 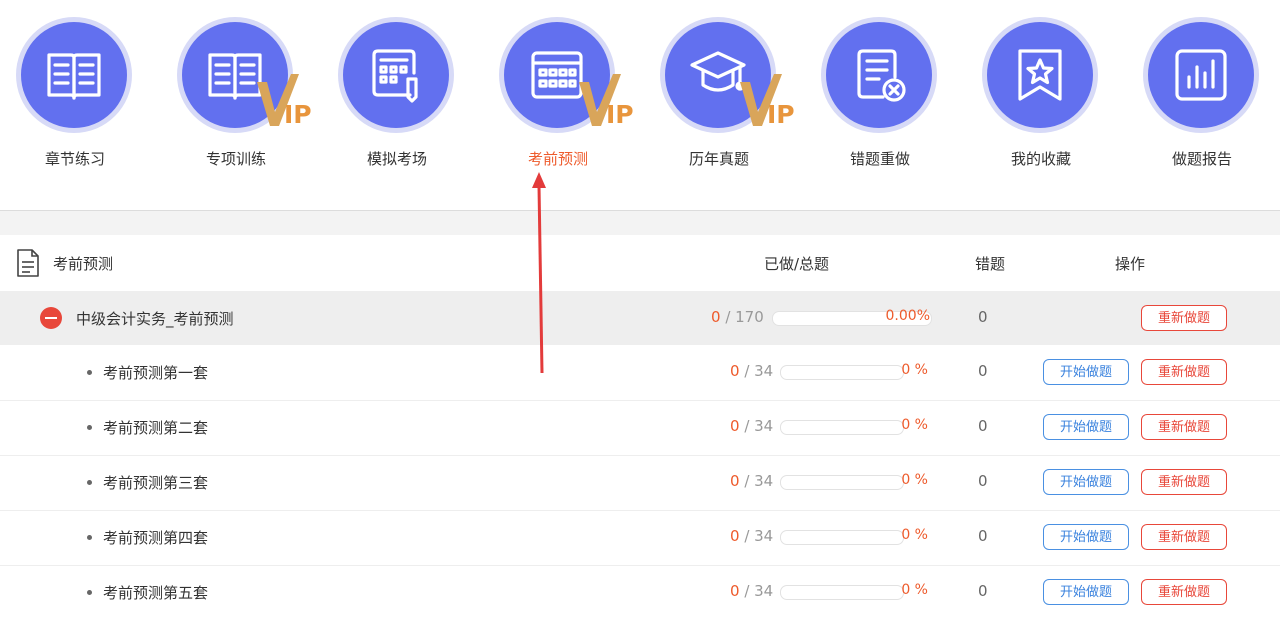 What do you see at coordinates (156, 483) in the screenshot?
I see `row-name: 考前预测第三套` at bounding box center [156, 483].